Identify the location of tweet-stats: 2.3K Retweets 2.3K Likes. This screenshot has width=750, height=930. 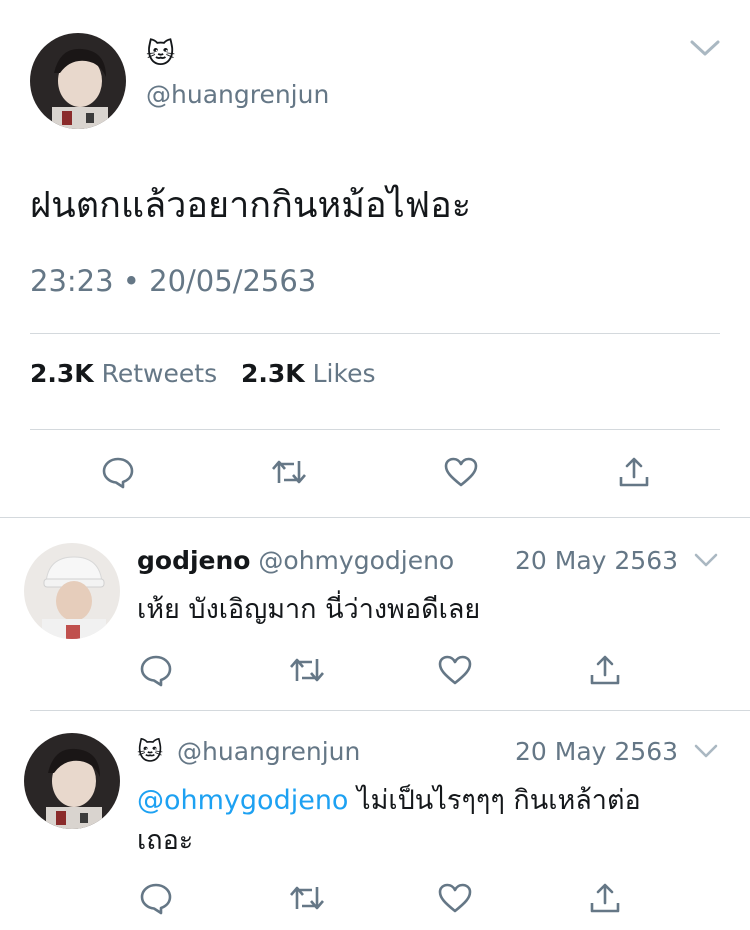
(203, 374).